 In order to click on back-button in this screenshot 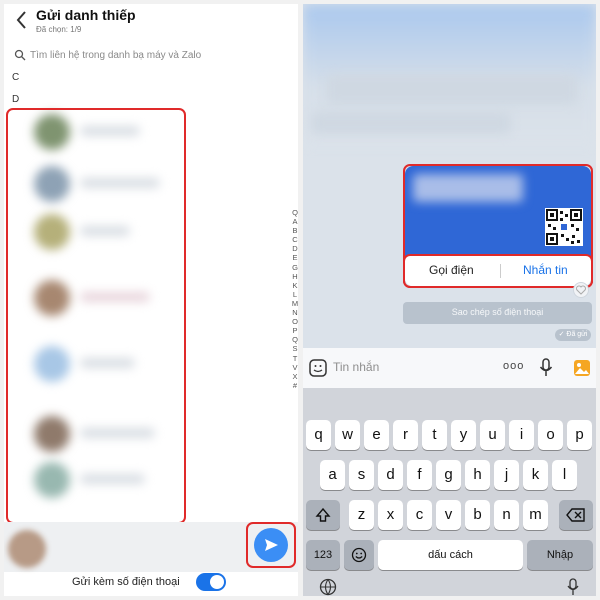, I will do `click(22, 20)`.